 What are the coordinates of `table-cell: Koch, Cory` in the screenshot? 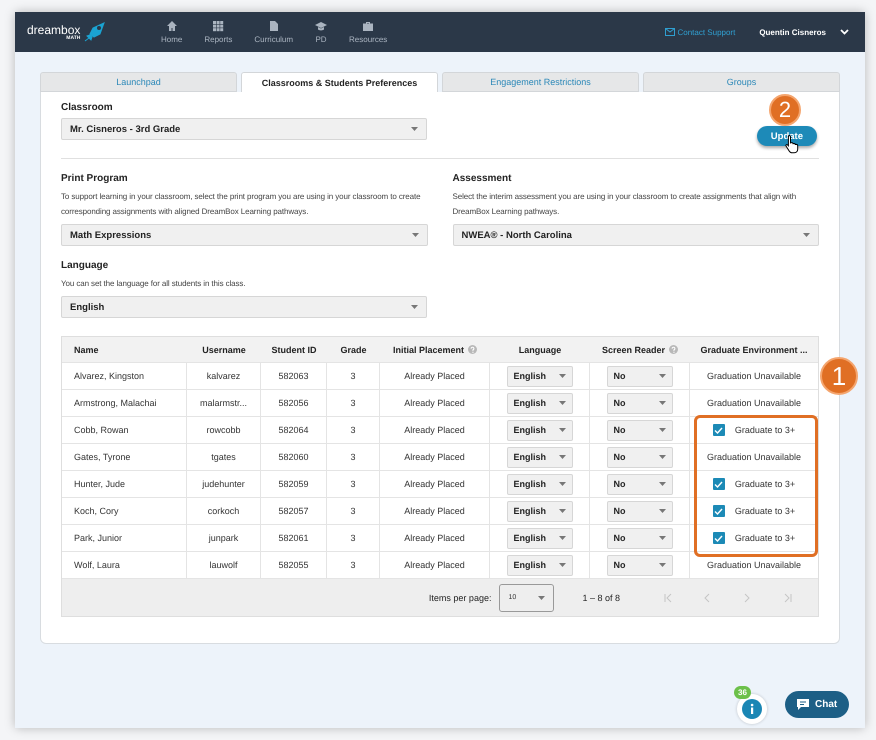 It's located at (96, 511).